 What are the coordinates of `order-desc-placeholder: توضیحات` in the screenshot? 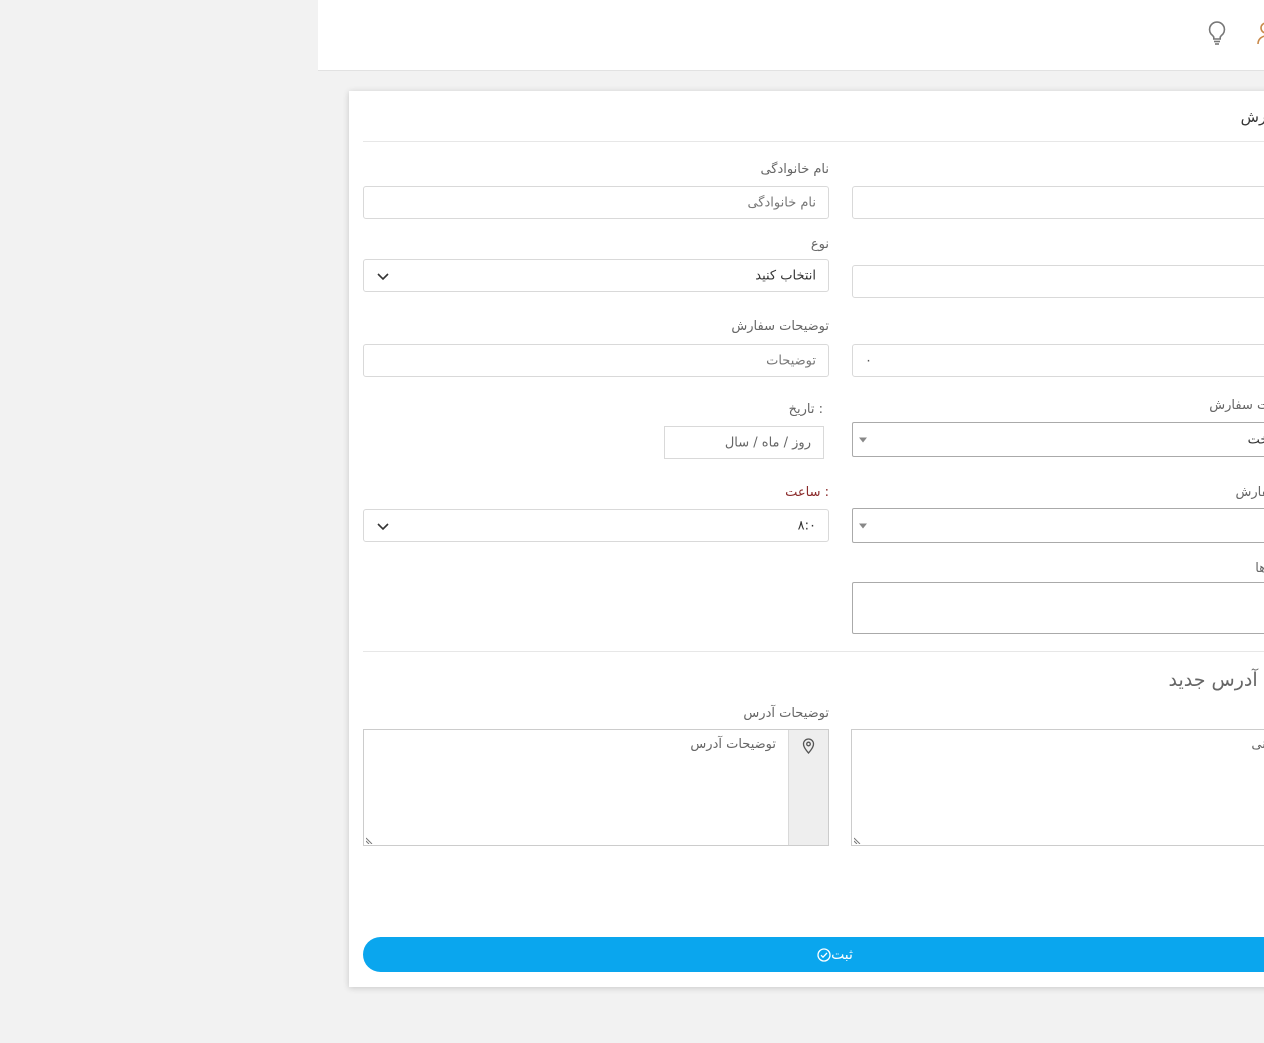 It's located at (791, 360).